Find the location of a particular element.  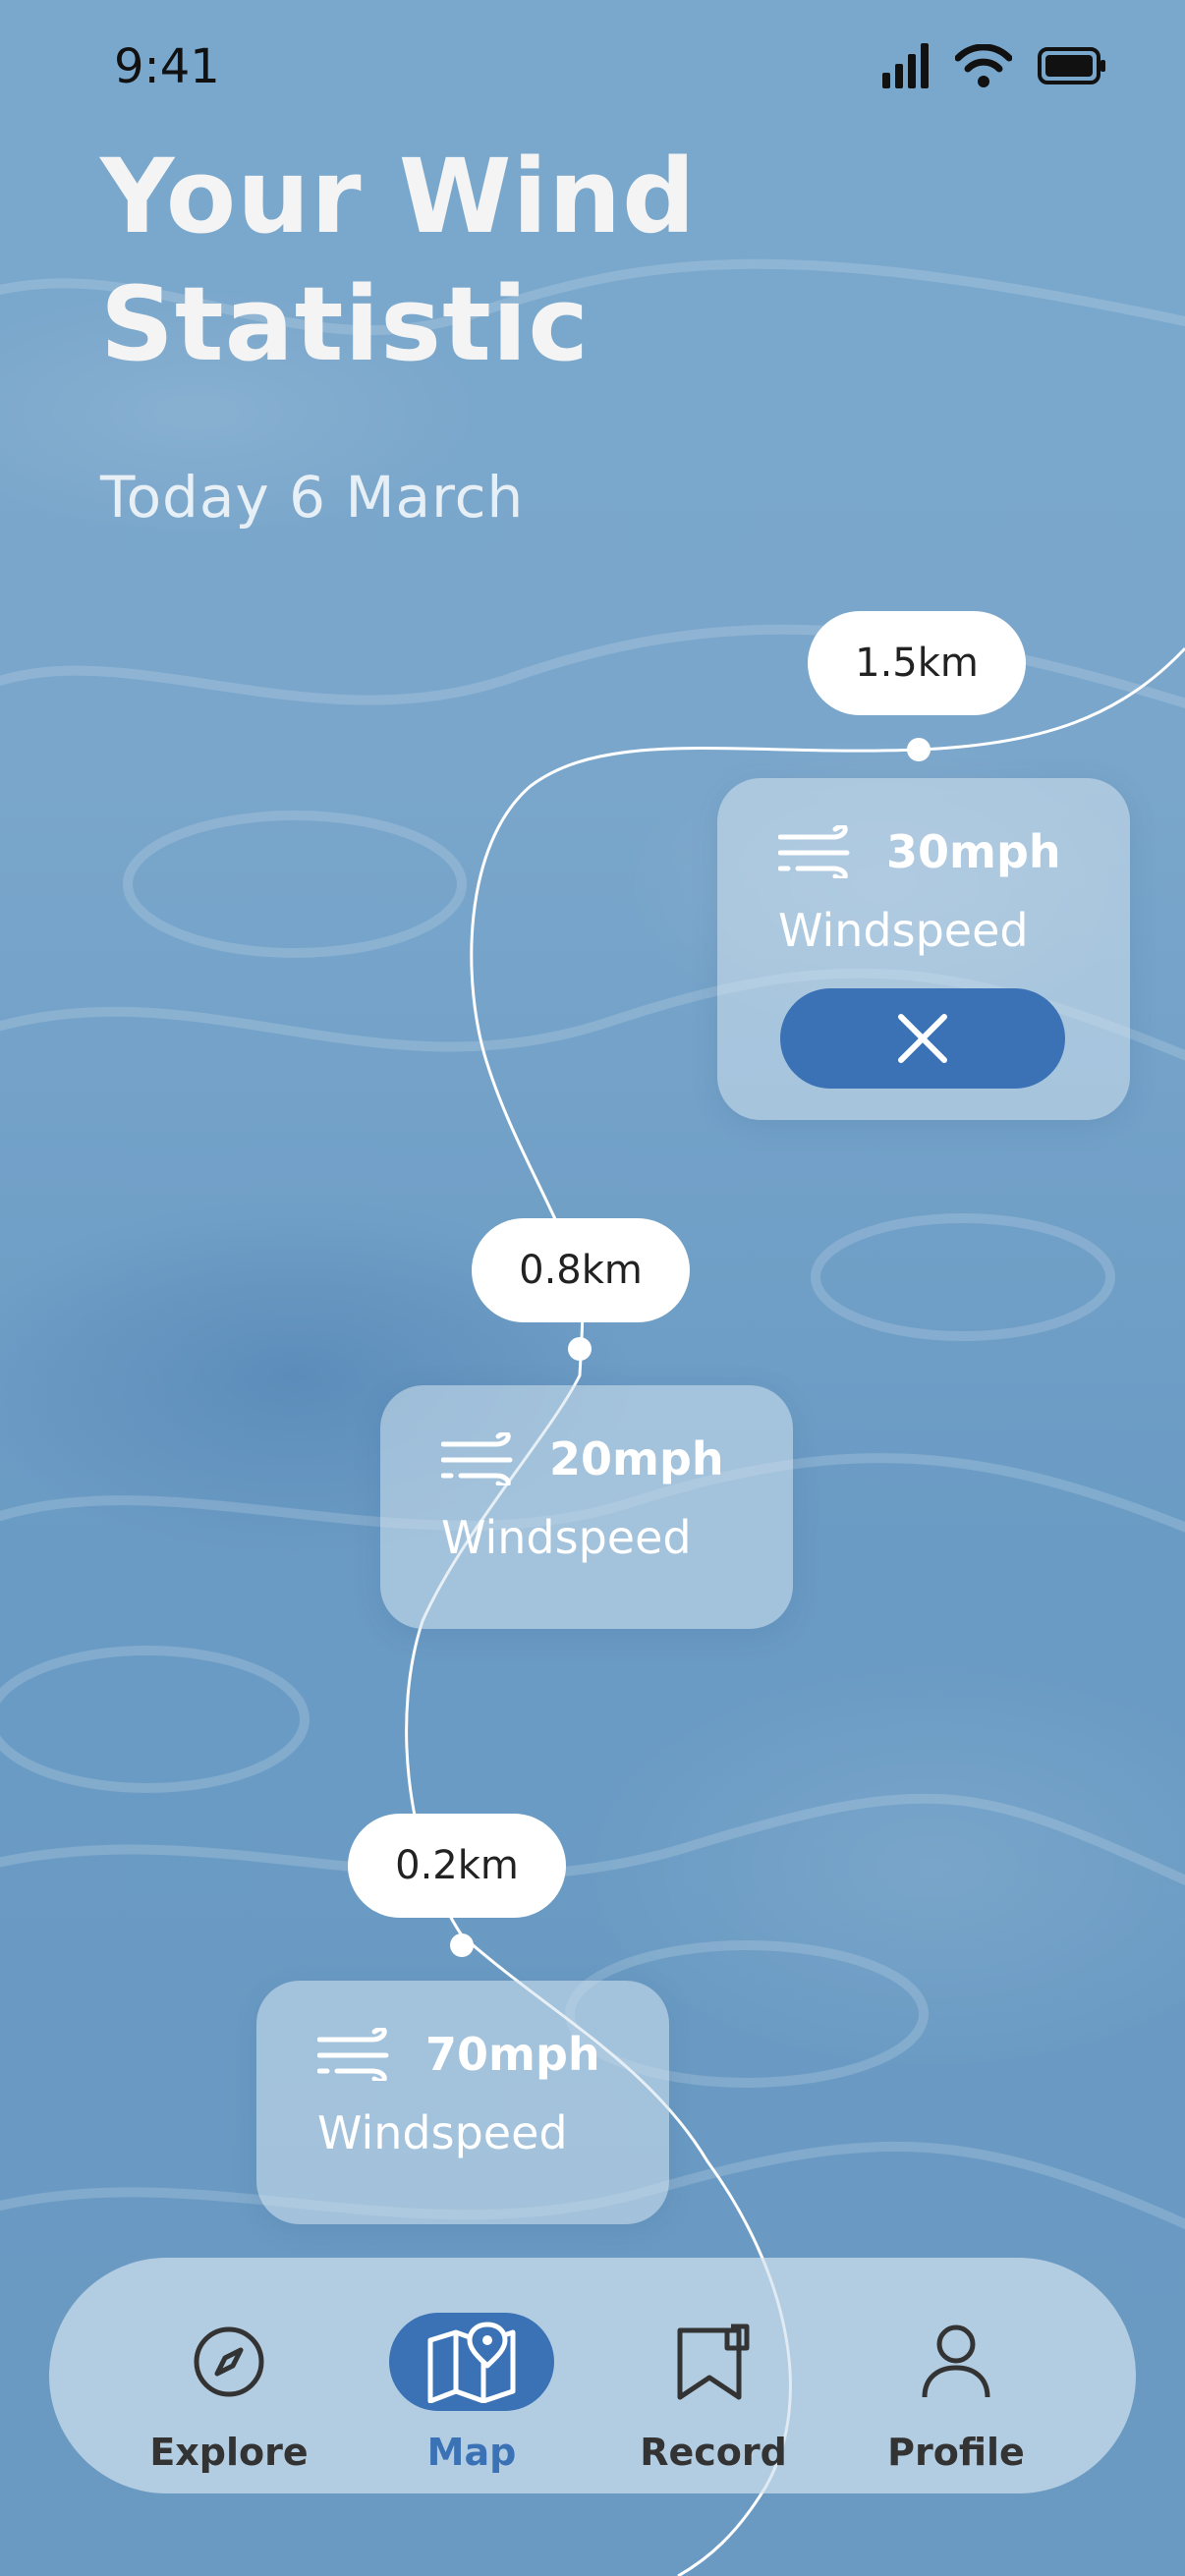

date-label: Today 6 March is located at coordinates (313, 497).